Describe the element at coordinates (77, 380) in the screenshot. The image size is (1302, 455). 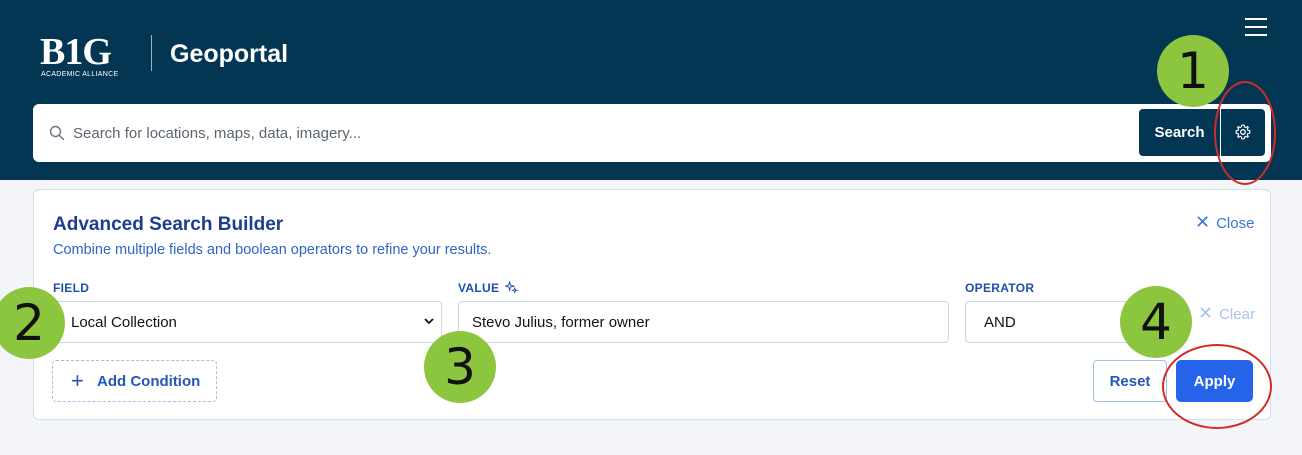
I see `plus-icon: +` at that location.